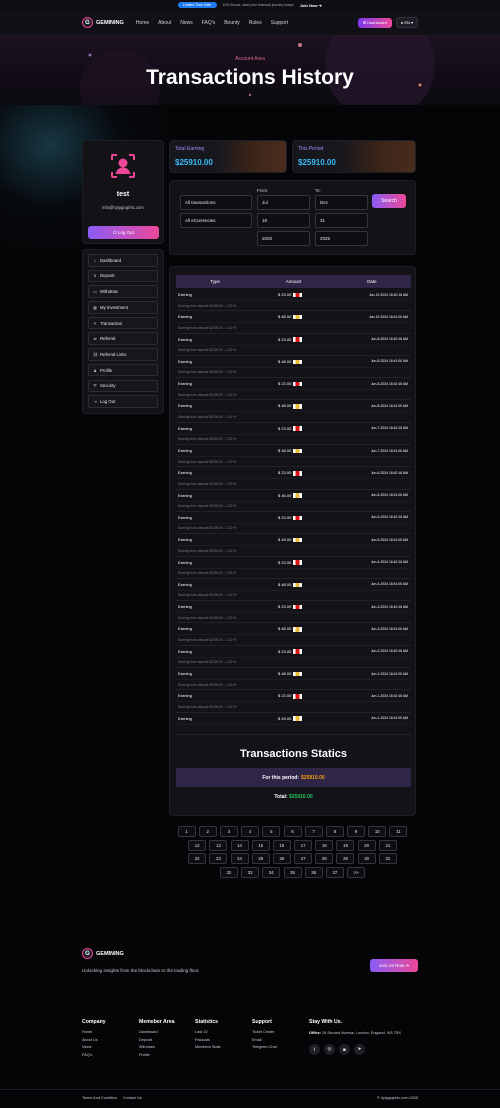  I want to click on page-button: 33, so click(250, 873).